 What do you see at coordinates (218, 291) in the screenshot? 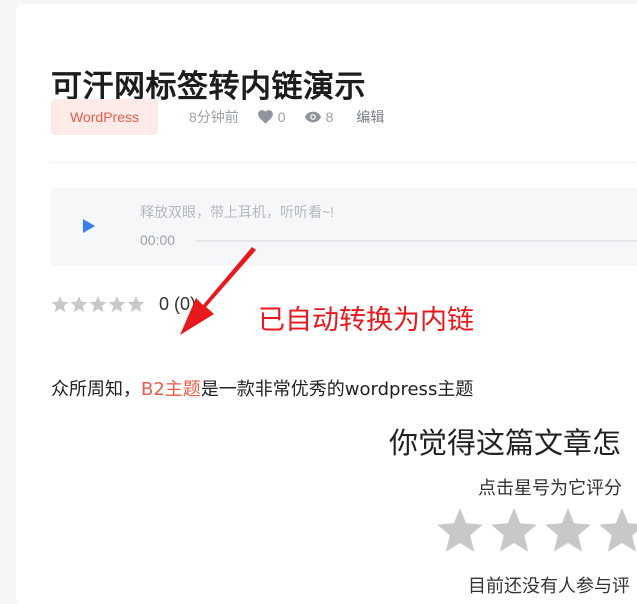
I see `arrow-icon` at bounding box center [218, 291].